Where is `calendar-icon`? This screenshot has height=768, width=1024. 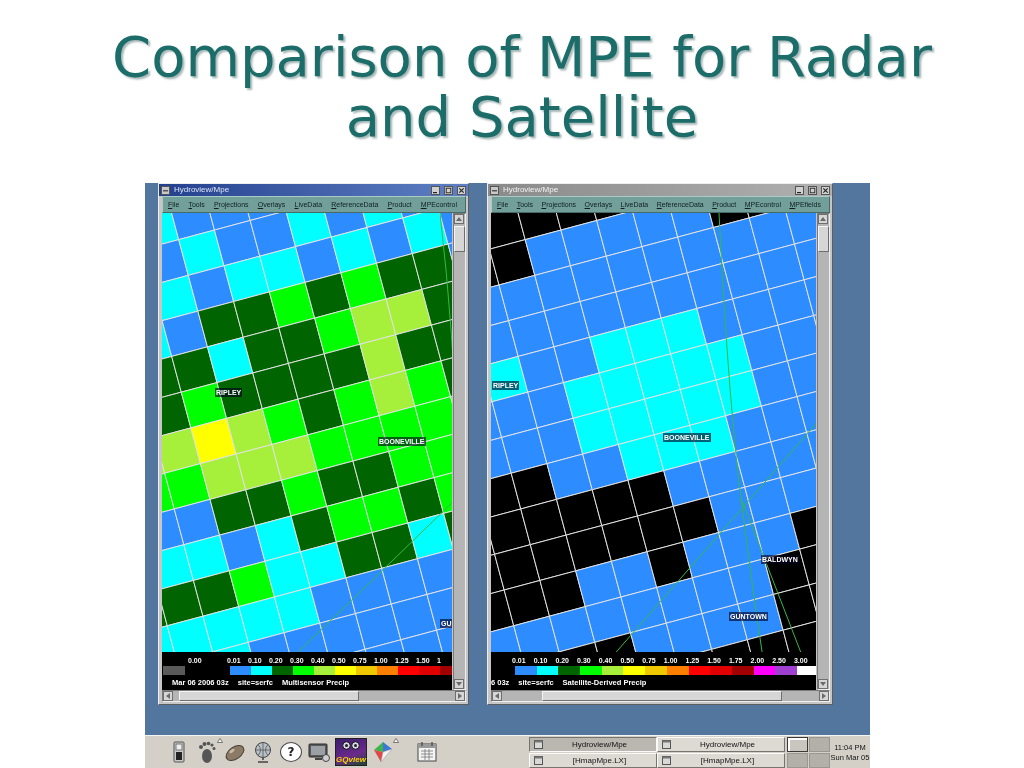 calendar-icon is located at coordinates (427, 752).